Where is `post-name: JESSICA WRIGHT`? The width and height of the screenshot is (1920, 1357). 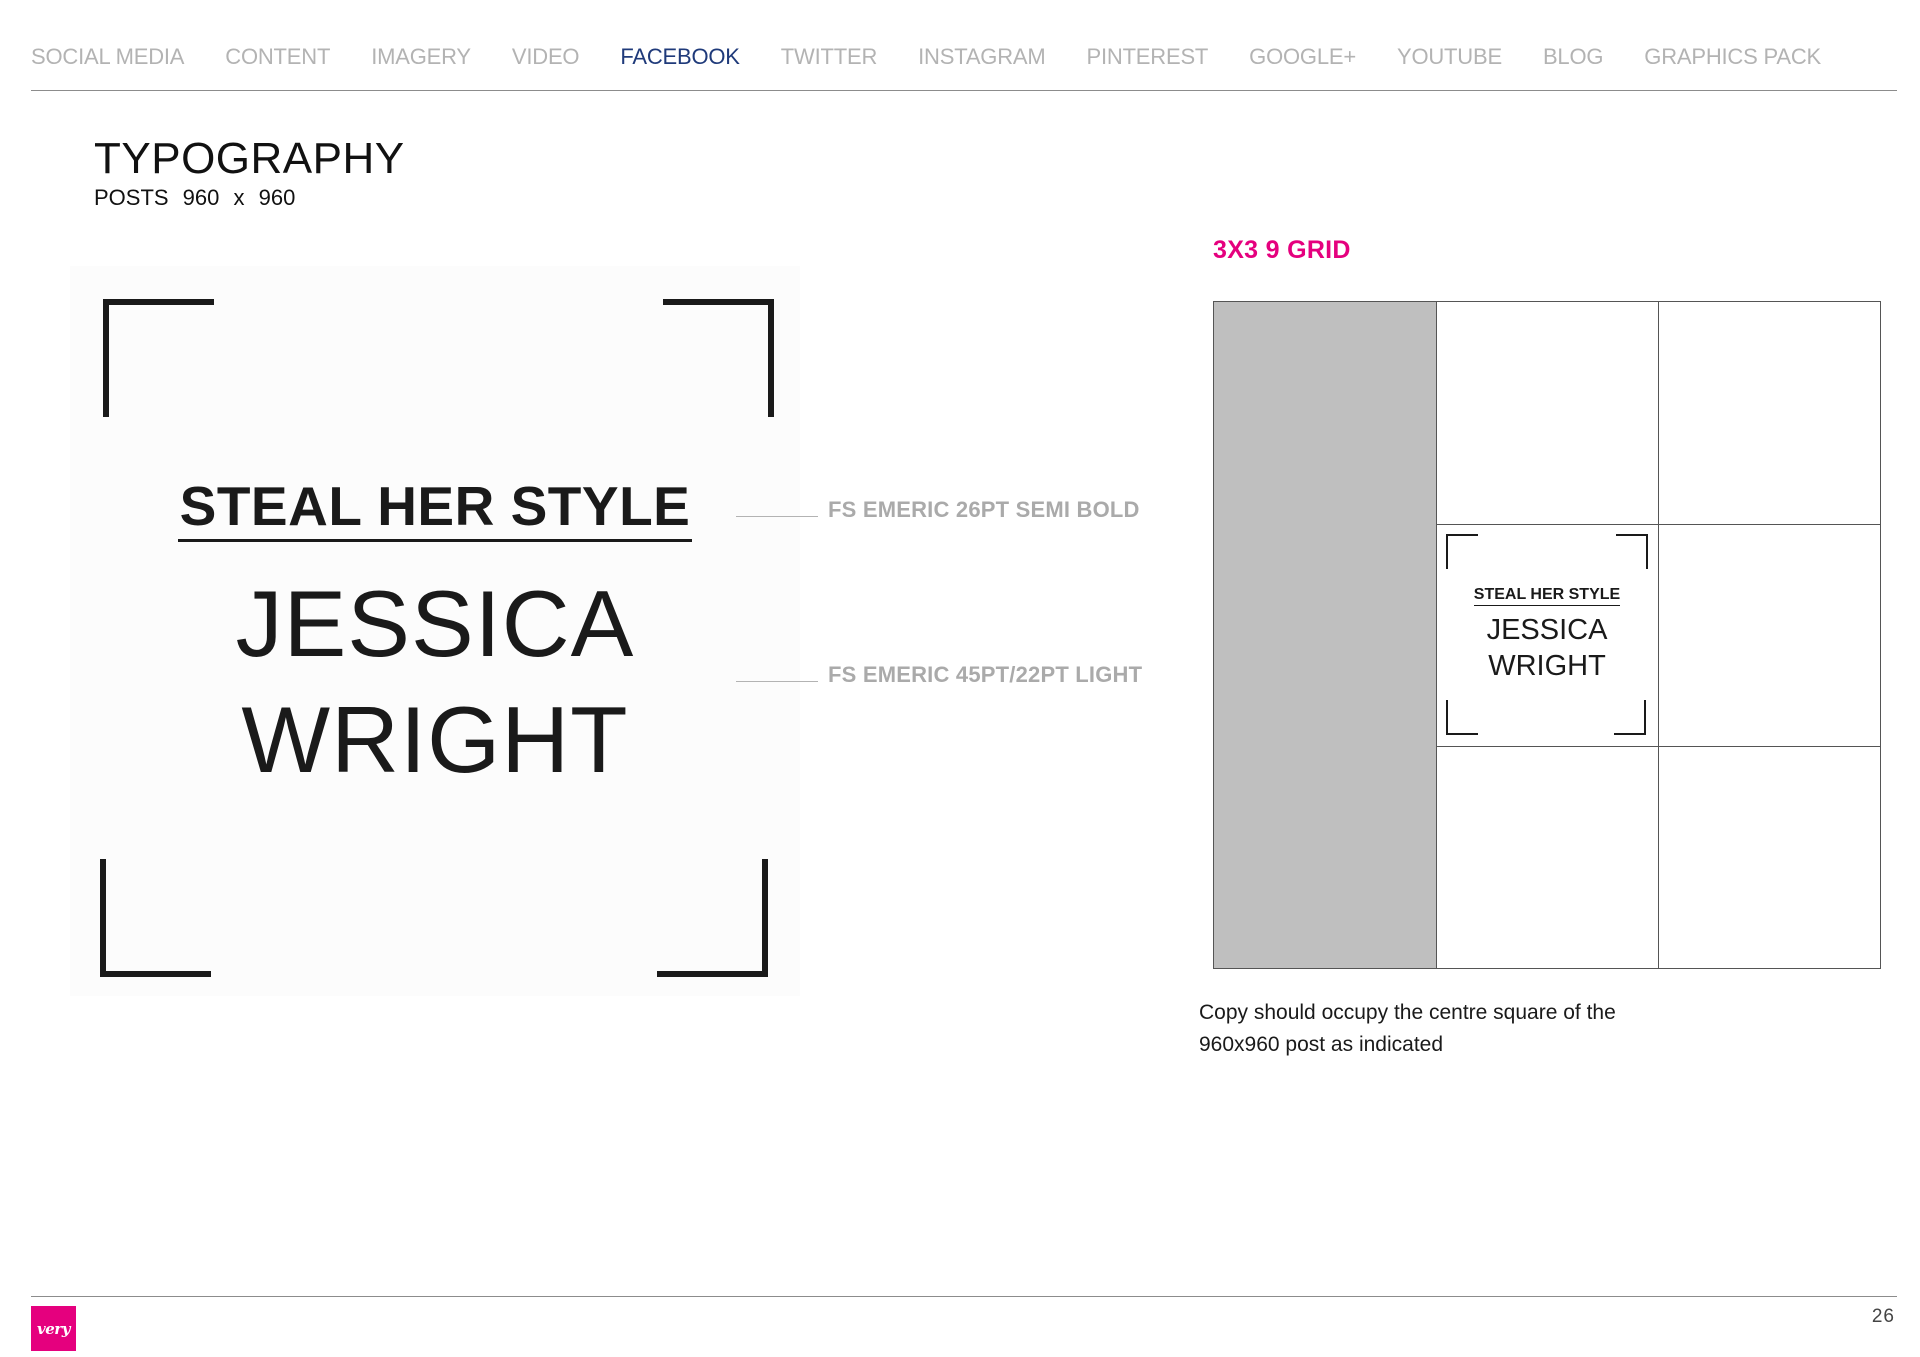 post-name: JESSICA WRIGHT is located at coordinates (435, 682).